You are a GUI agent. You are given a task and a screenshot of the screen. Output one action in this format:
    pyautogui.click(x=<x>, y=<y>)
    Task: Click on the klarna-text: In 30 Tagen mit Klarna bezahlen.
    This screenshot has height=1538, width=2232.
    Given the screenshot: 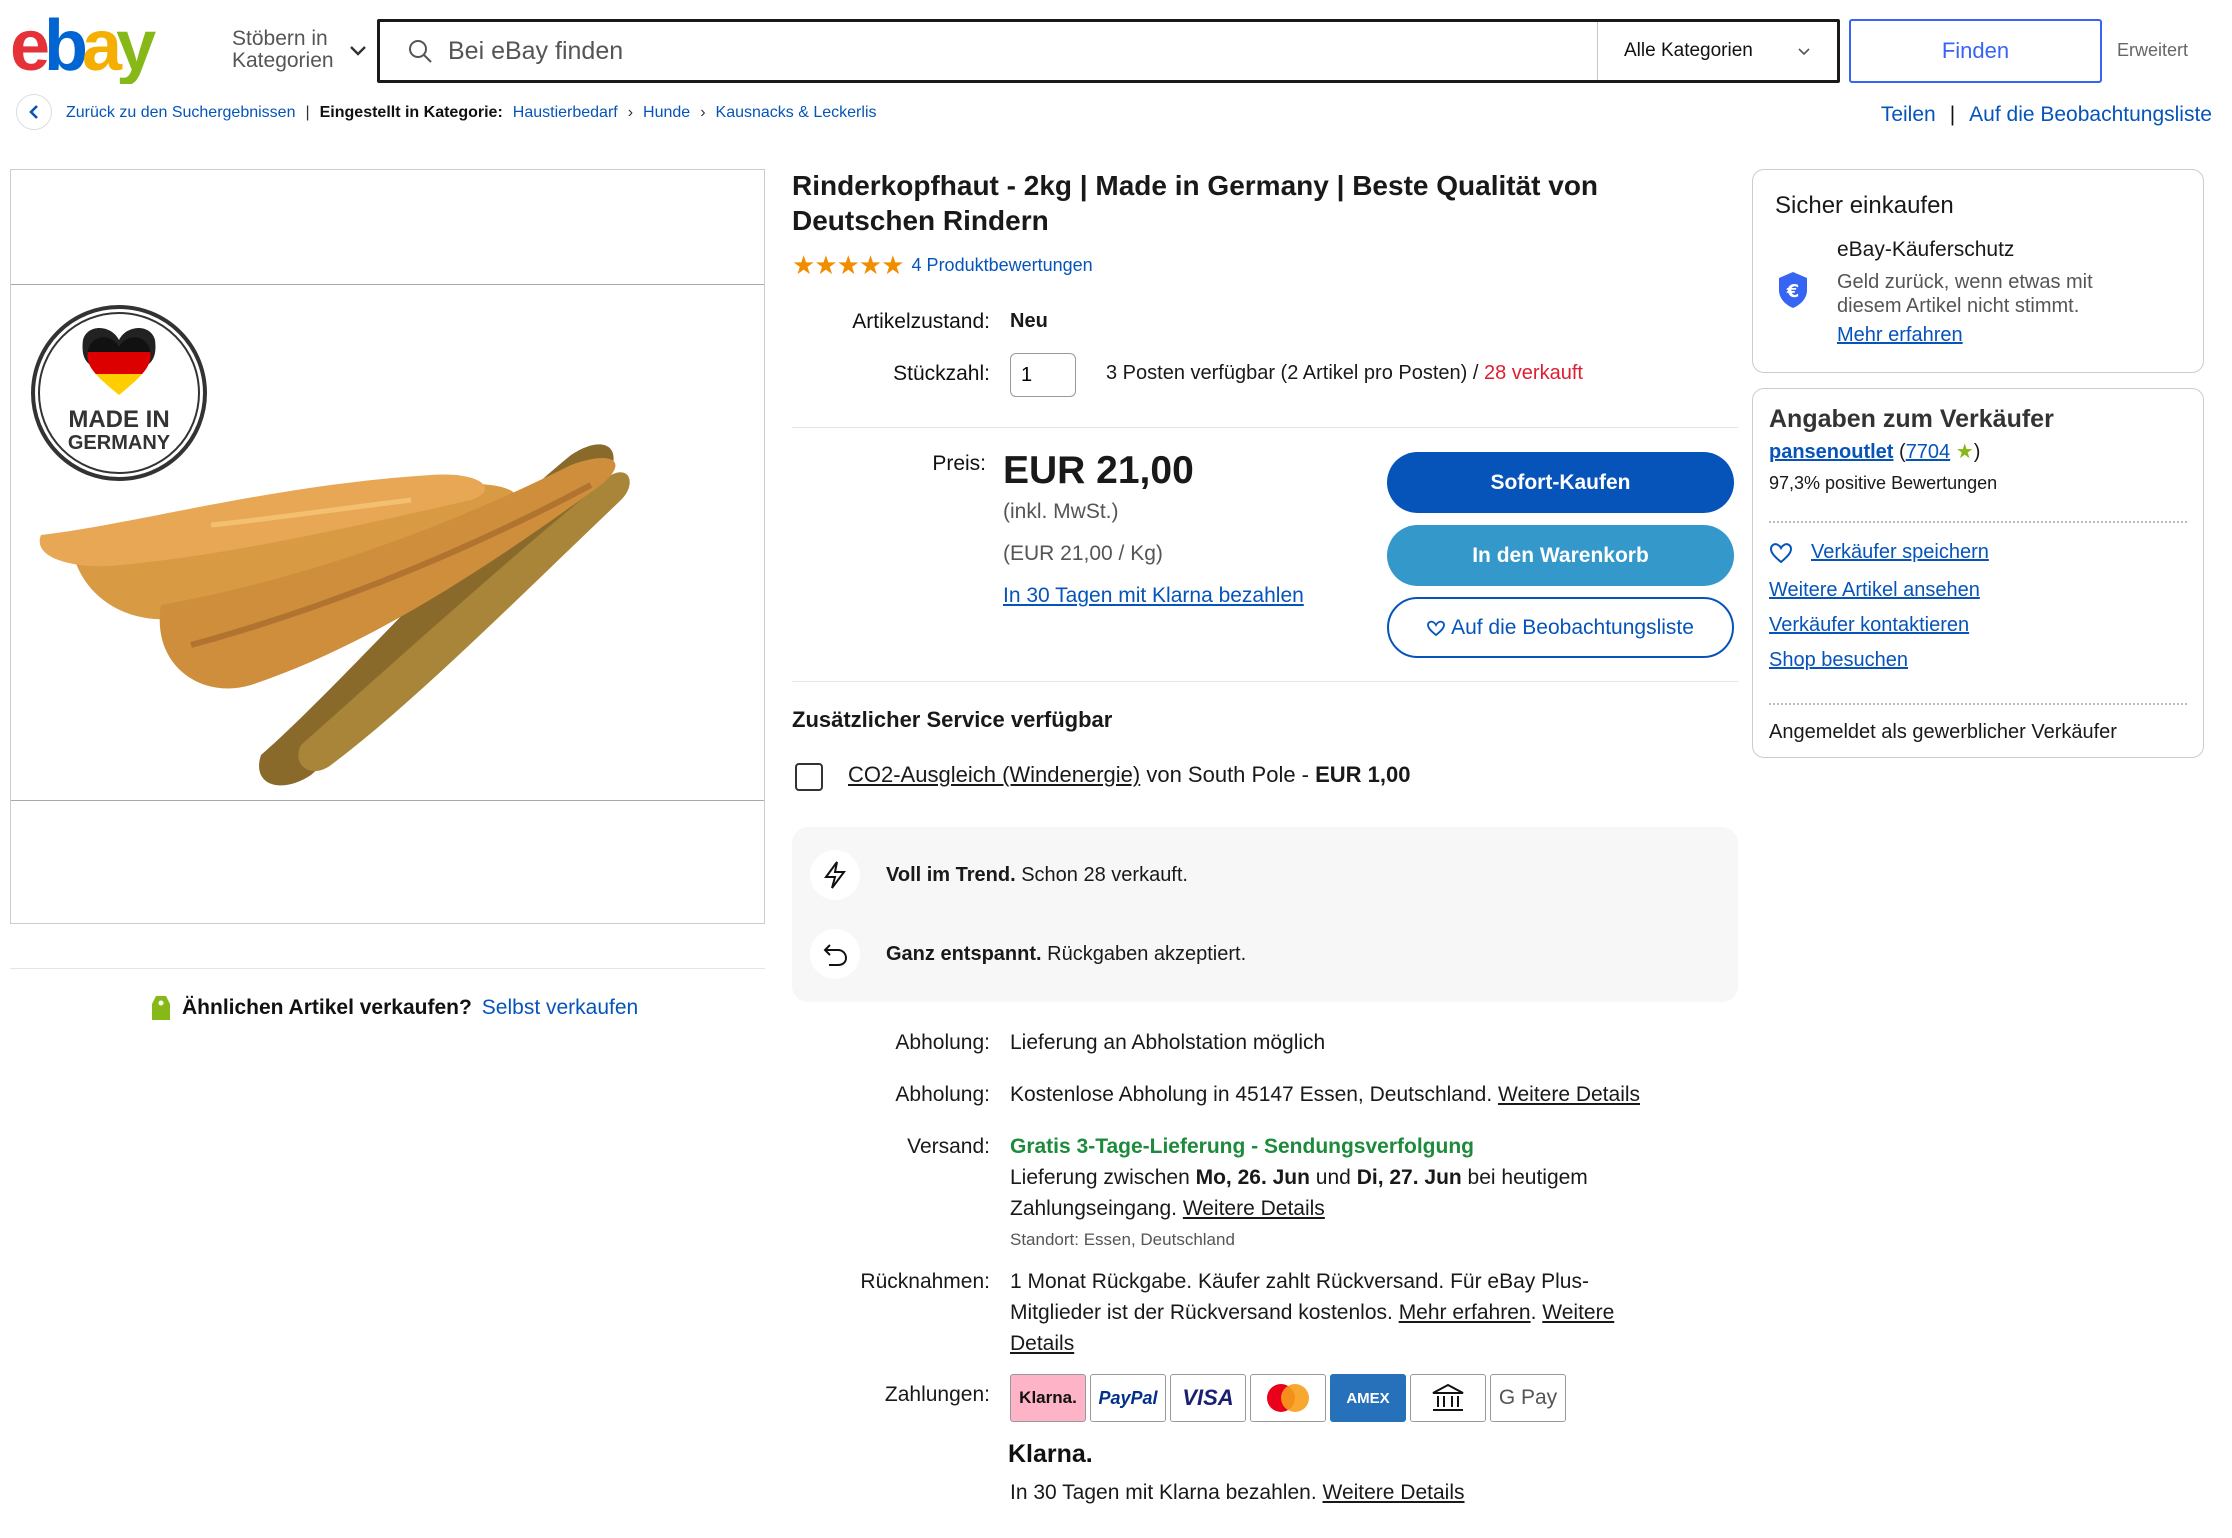 What is the action you would take?
    pyautogui.click(x=1163, y=1492)
    